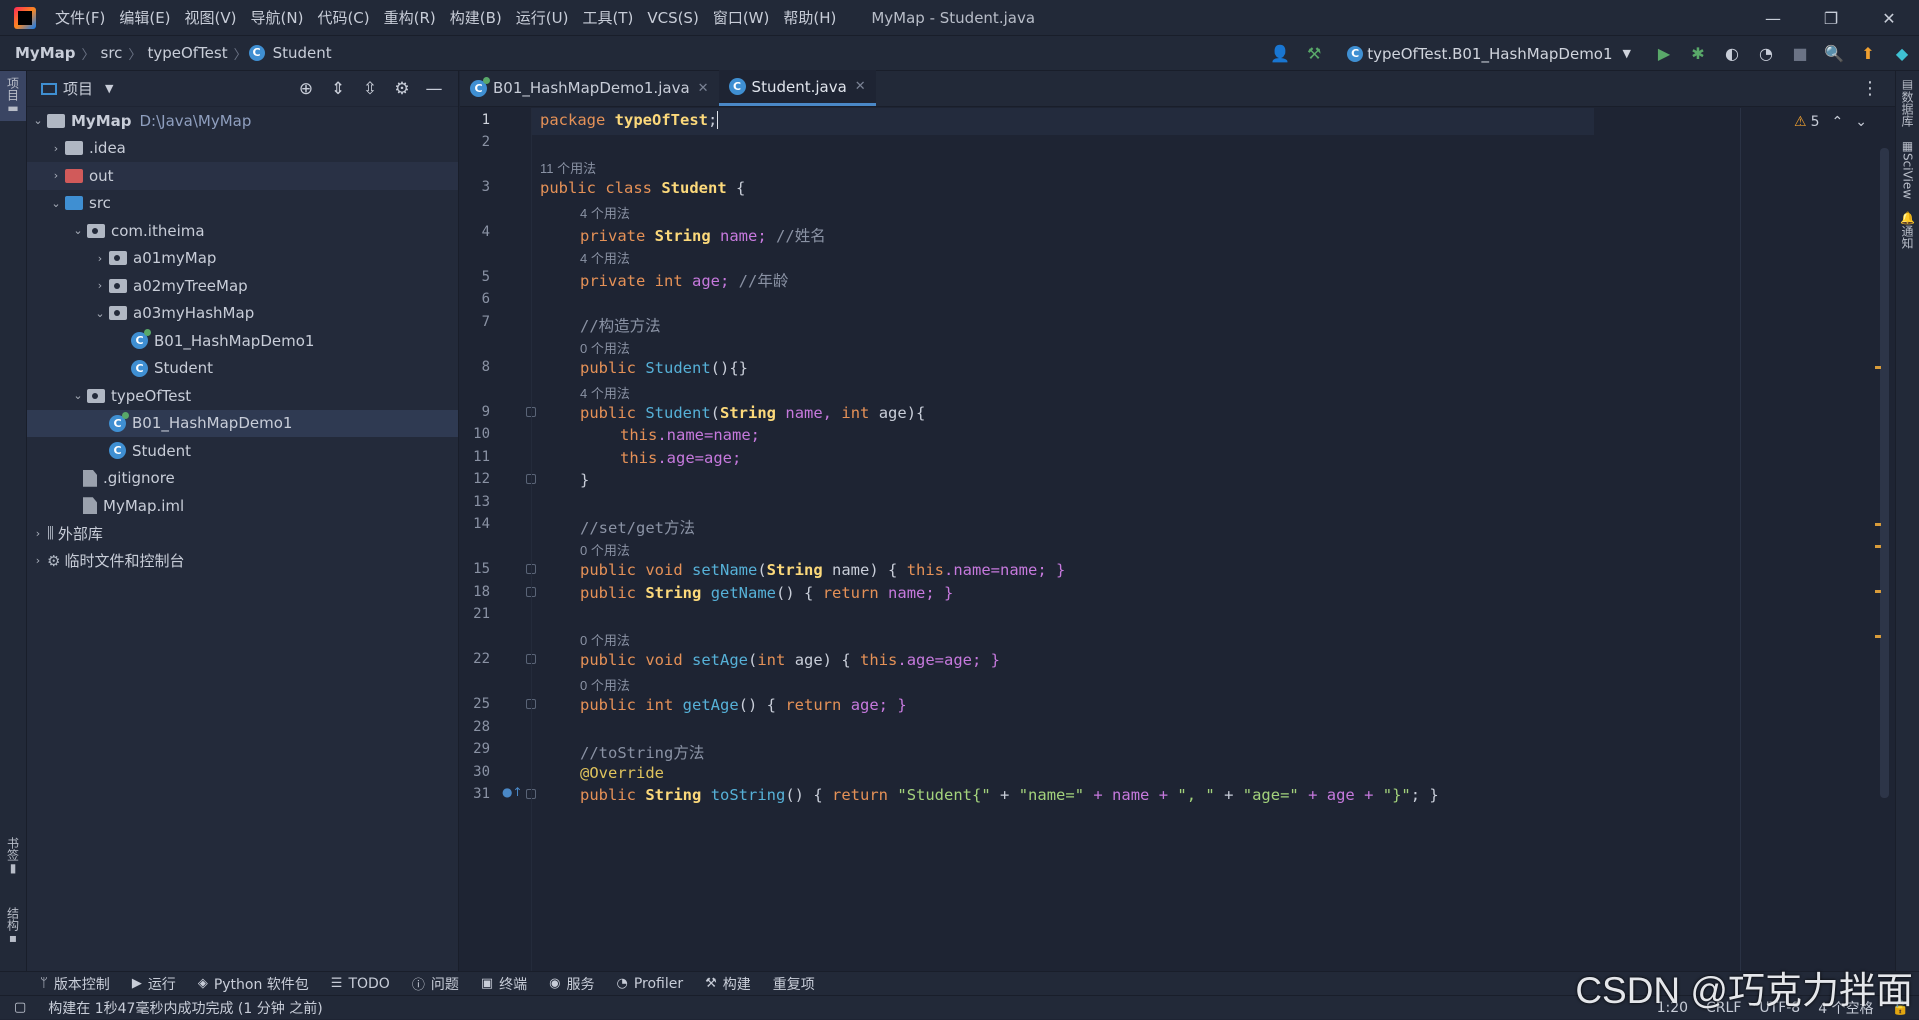  I want to click on menu-help: 帮助(H), so click(809, 18).